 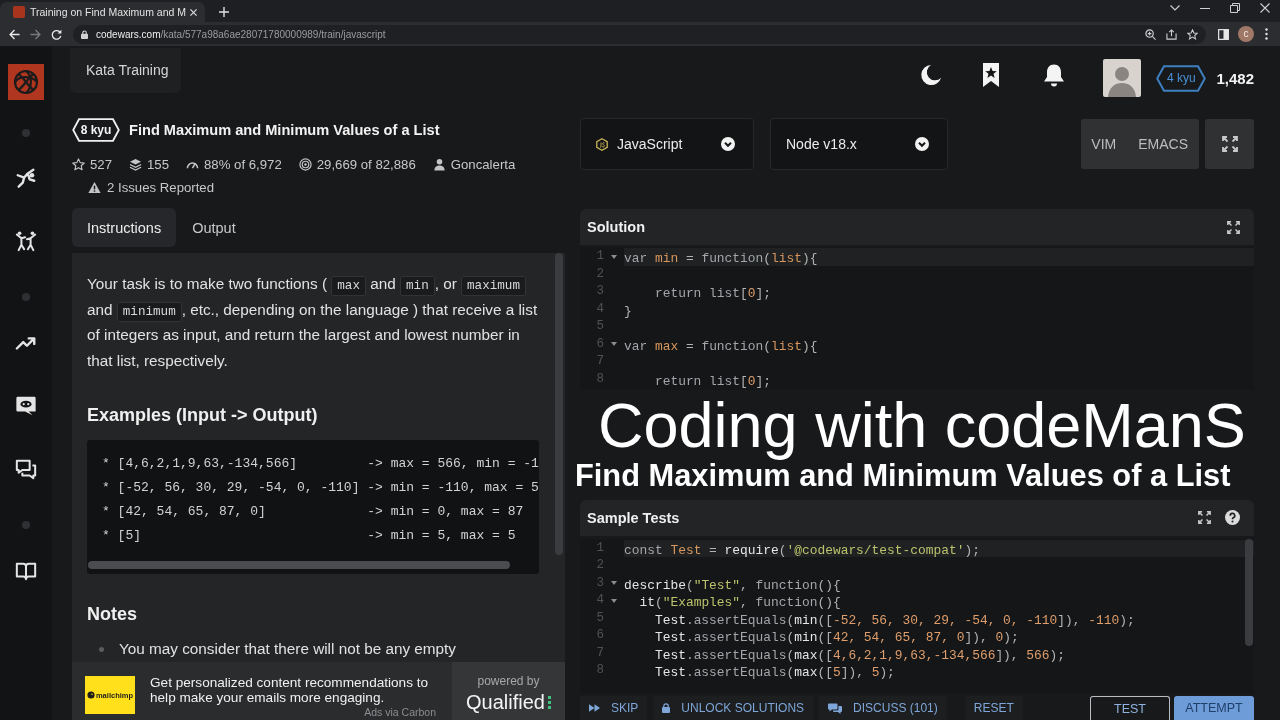 I want to click on fullscreen-button, so click(x=1229, y=144).